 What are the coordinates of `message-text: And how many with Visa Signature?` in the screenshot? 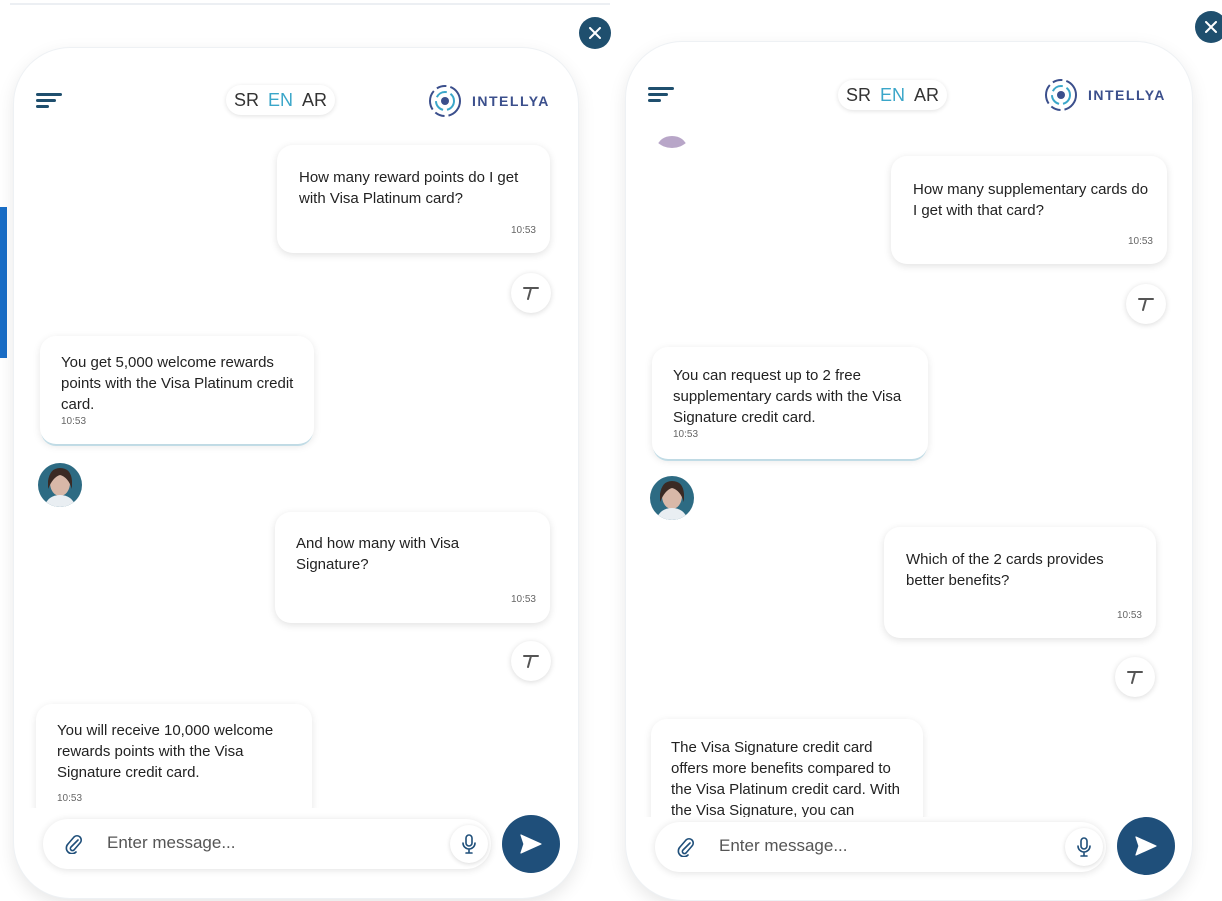 It's located at (378, 554).